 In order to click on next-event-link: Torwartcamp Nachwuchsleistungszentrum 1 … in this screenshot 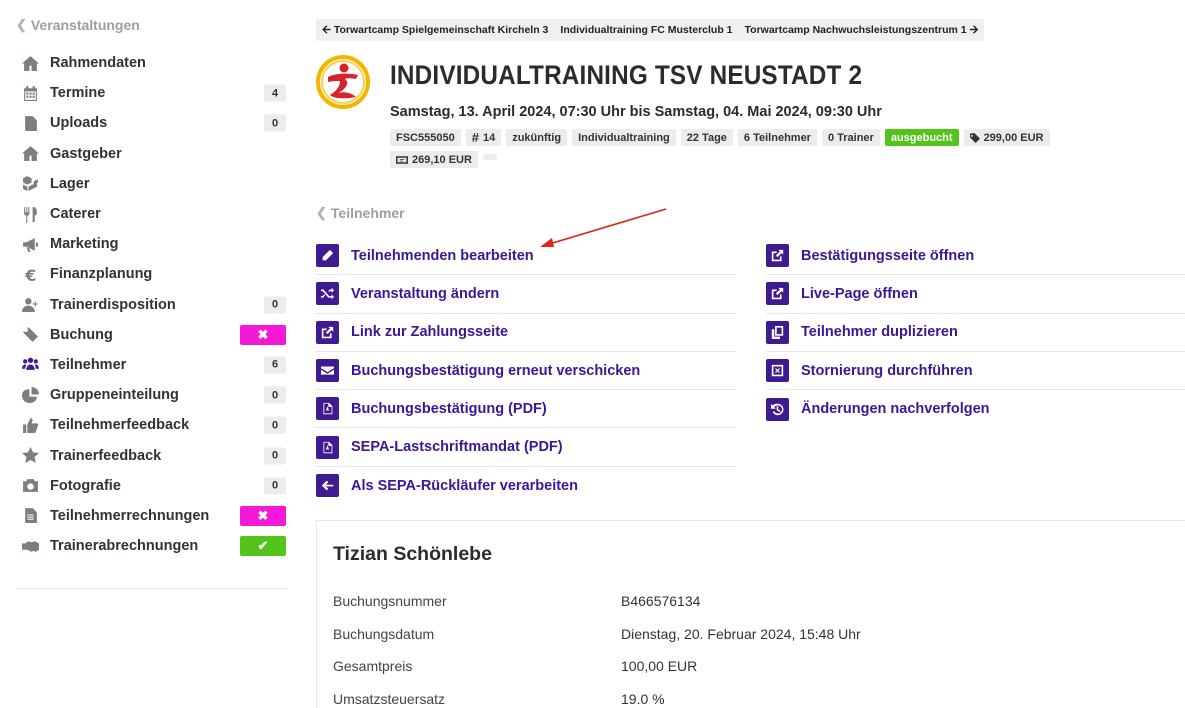, I will do `click(862, 30)`.